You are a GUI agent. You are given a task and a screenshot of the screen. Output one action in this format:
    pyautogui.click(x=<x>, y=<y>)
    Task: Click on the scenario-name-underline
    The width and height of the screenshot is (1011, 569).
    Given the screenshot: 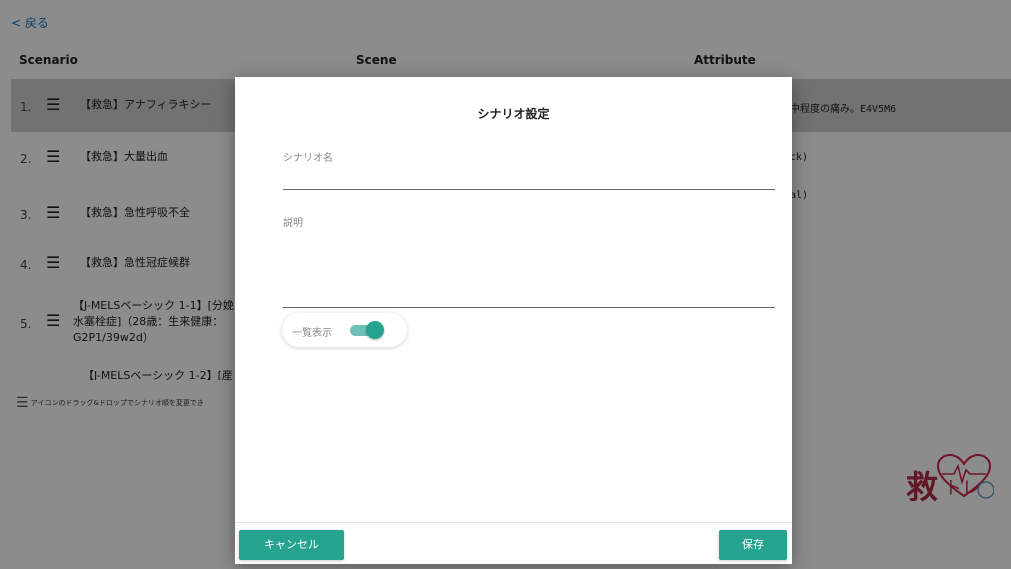 What is the action you would take?
    pyautogui.click(x=529, y=189)
    